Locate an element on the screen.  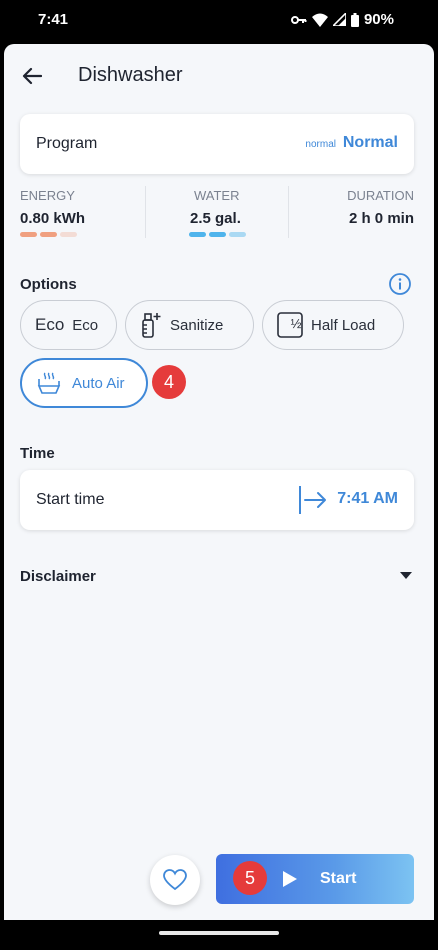
water-label: WATER is located at coordinates (217, 195).